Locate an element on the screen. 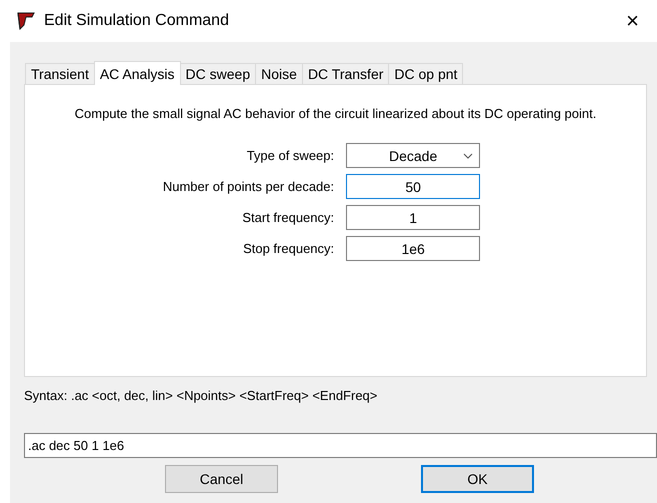  input-field: 1e6 is located at coordinates (413, 248).